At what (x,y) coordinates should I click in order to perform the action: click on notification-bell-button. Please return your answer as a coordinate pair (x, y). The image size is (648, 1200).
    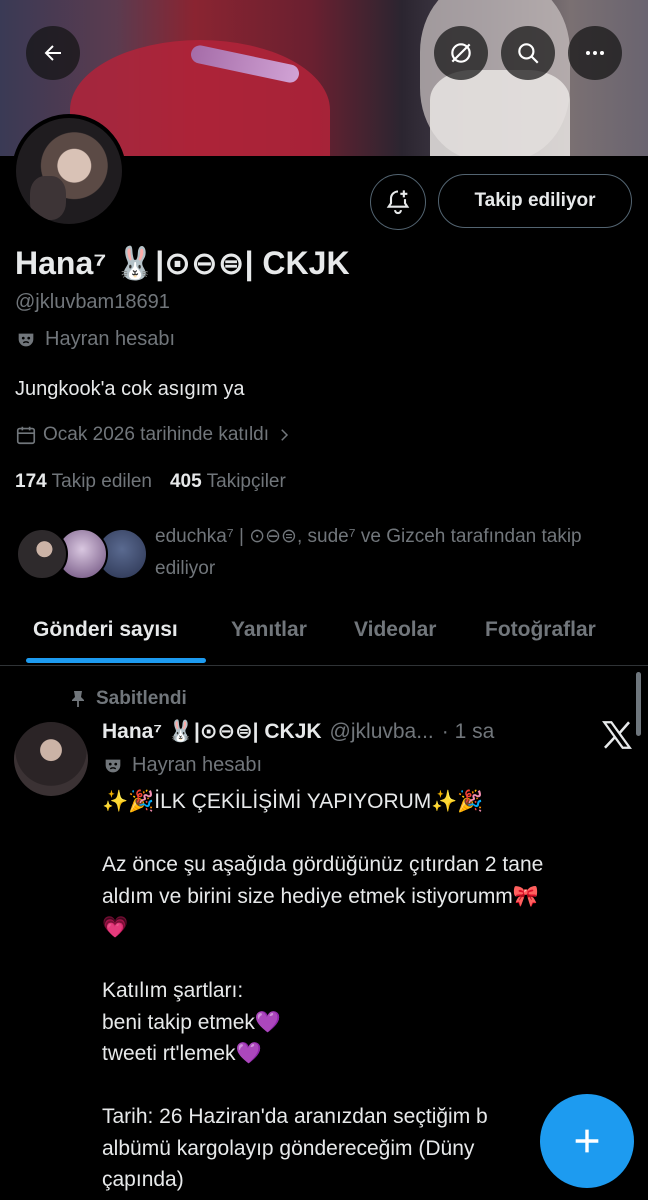
    Looking at the image, I should click on (398, 202).